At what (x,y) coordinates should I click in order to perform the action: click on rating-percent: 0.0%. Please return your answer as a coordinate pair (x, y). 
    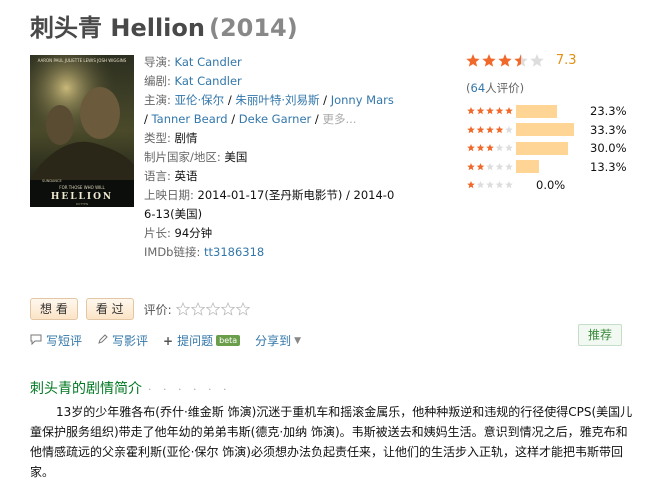
    Looking at the image, I should click on (551, 185).